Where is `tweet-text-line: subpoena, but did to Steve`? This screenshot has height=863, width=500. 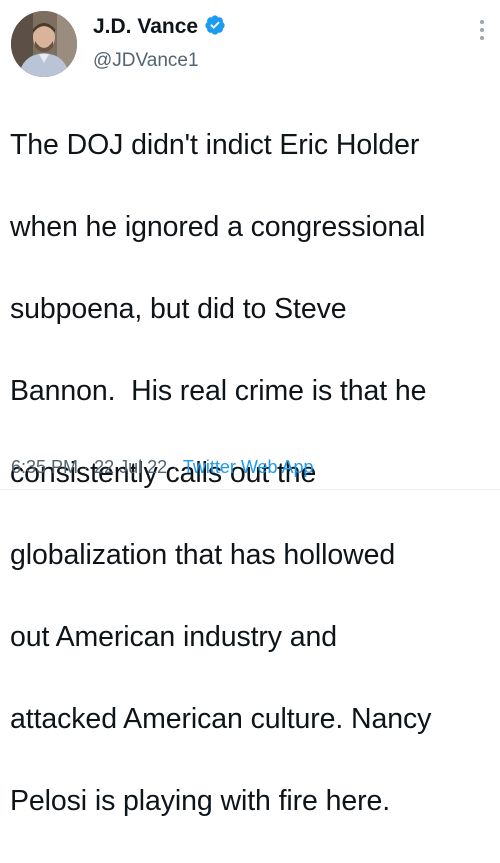 tweet-text-line: subpoena, but did to Steve is located at coordinates (178, 309).